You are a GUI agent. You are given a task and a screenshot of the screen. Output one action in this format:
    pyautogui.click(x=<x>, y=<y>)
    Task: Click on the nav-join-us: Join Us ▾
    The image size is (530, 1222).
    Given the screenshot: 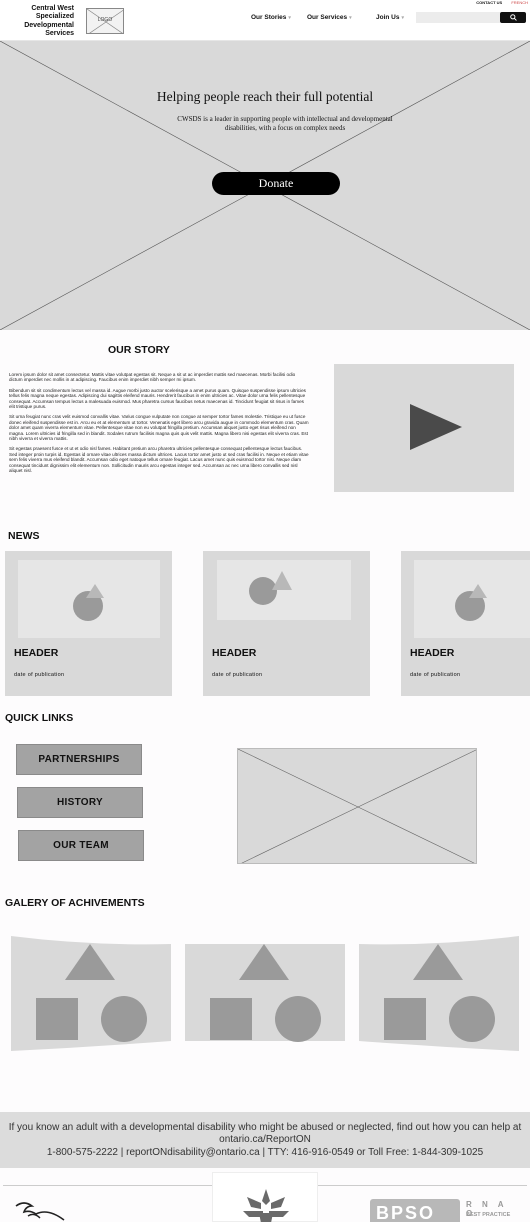 What is the action you would take?
    pyautogui.click(x=390, y=17)
    